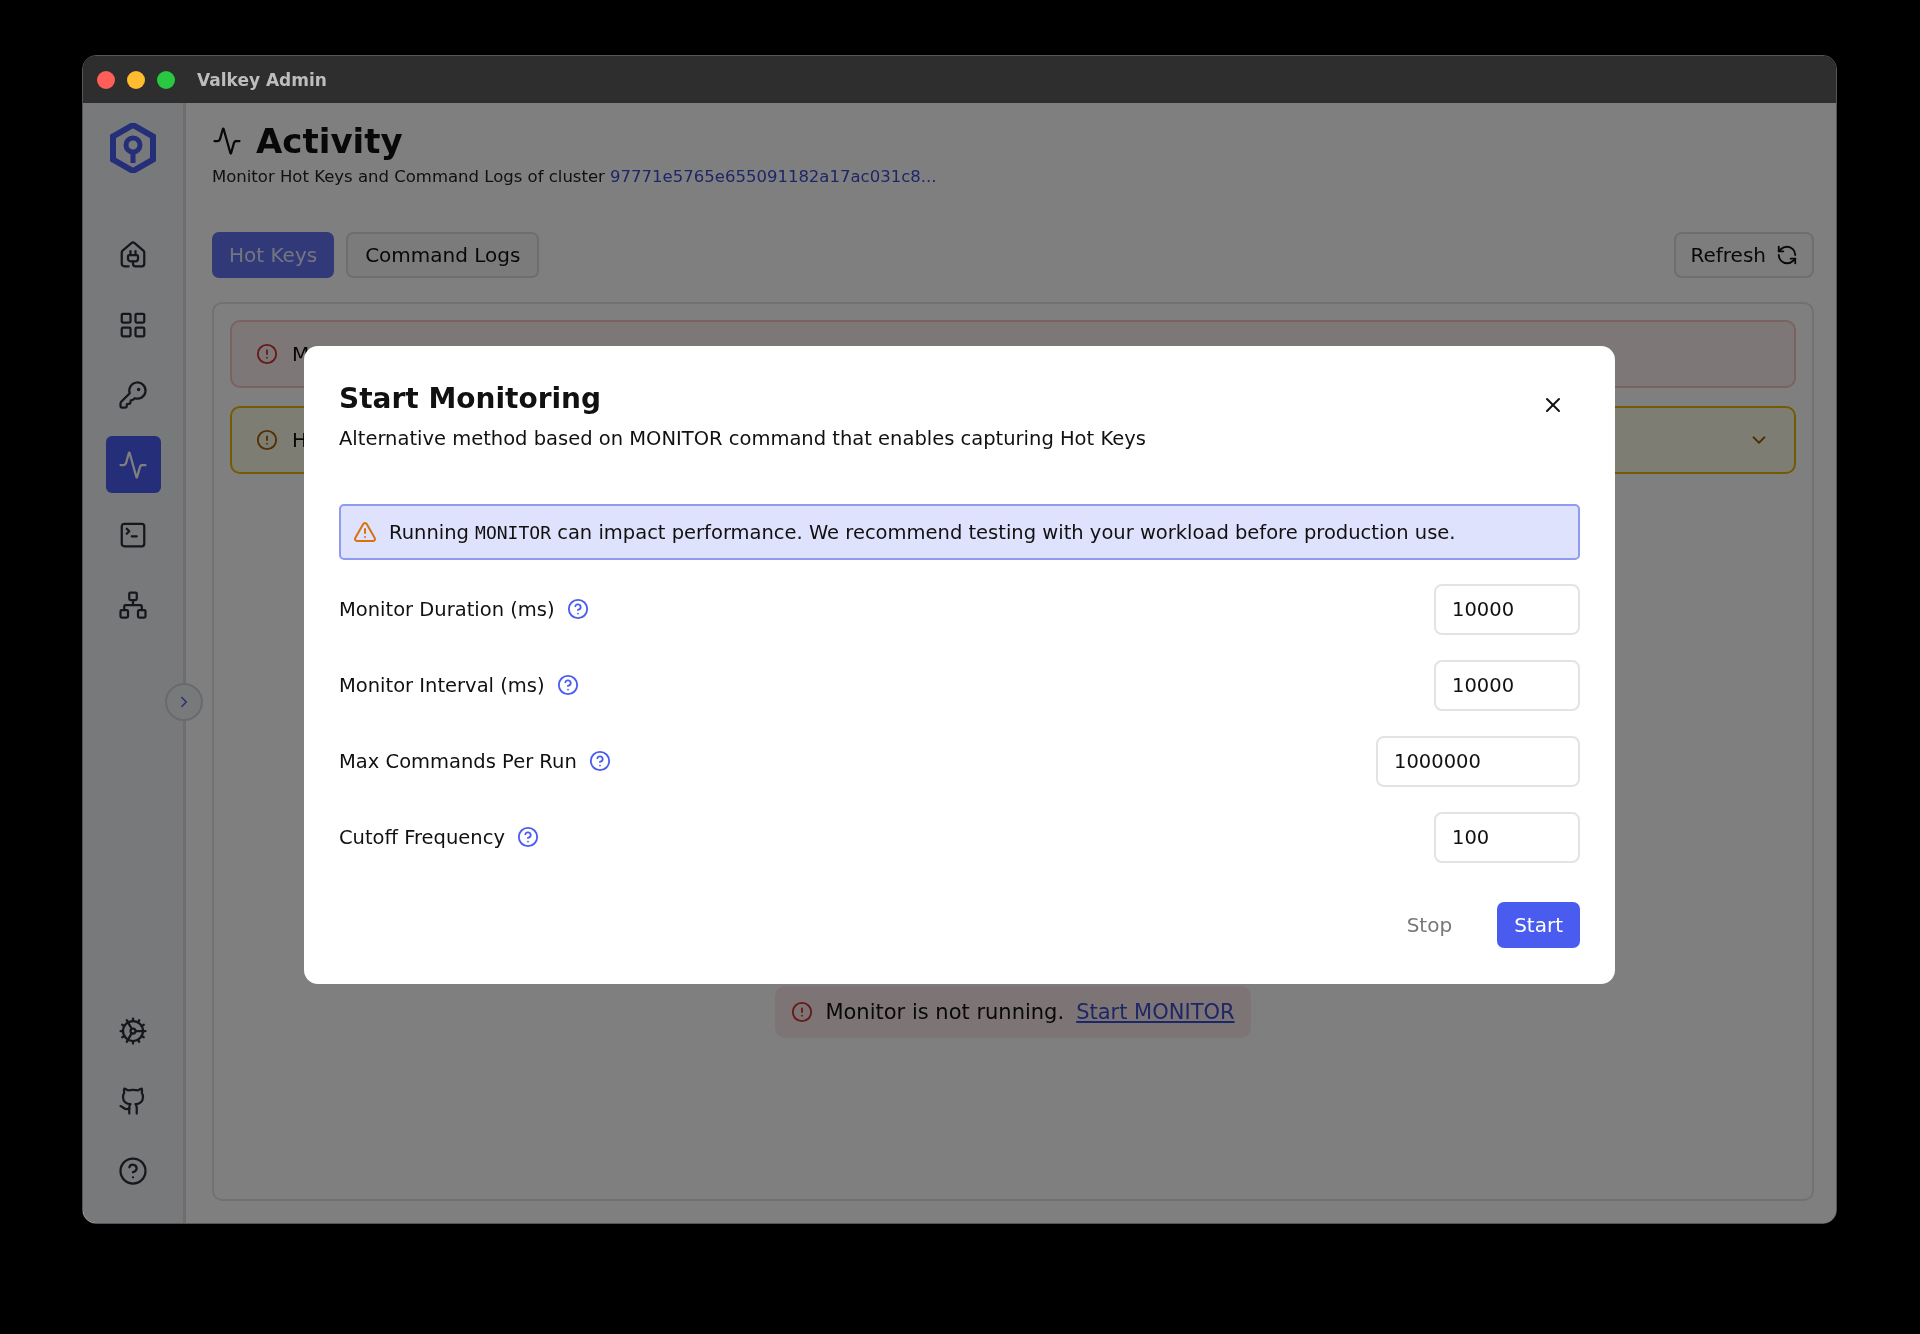 The image size is (1920, 1334). Describe the element at coordinates (166, 79) in the screenshot. I see `maximize-window-button` at that location.